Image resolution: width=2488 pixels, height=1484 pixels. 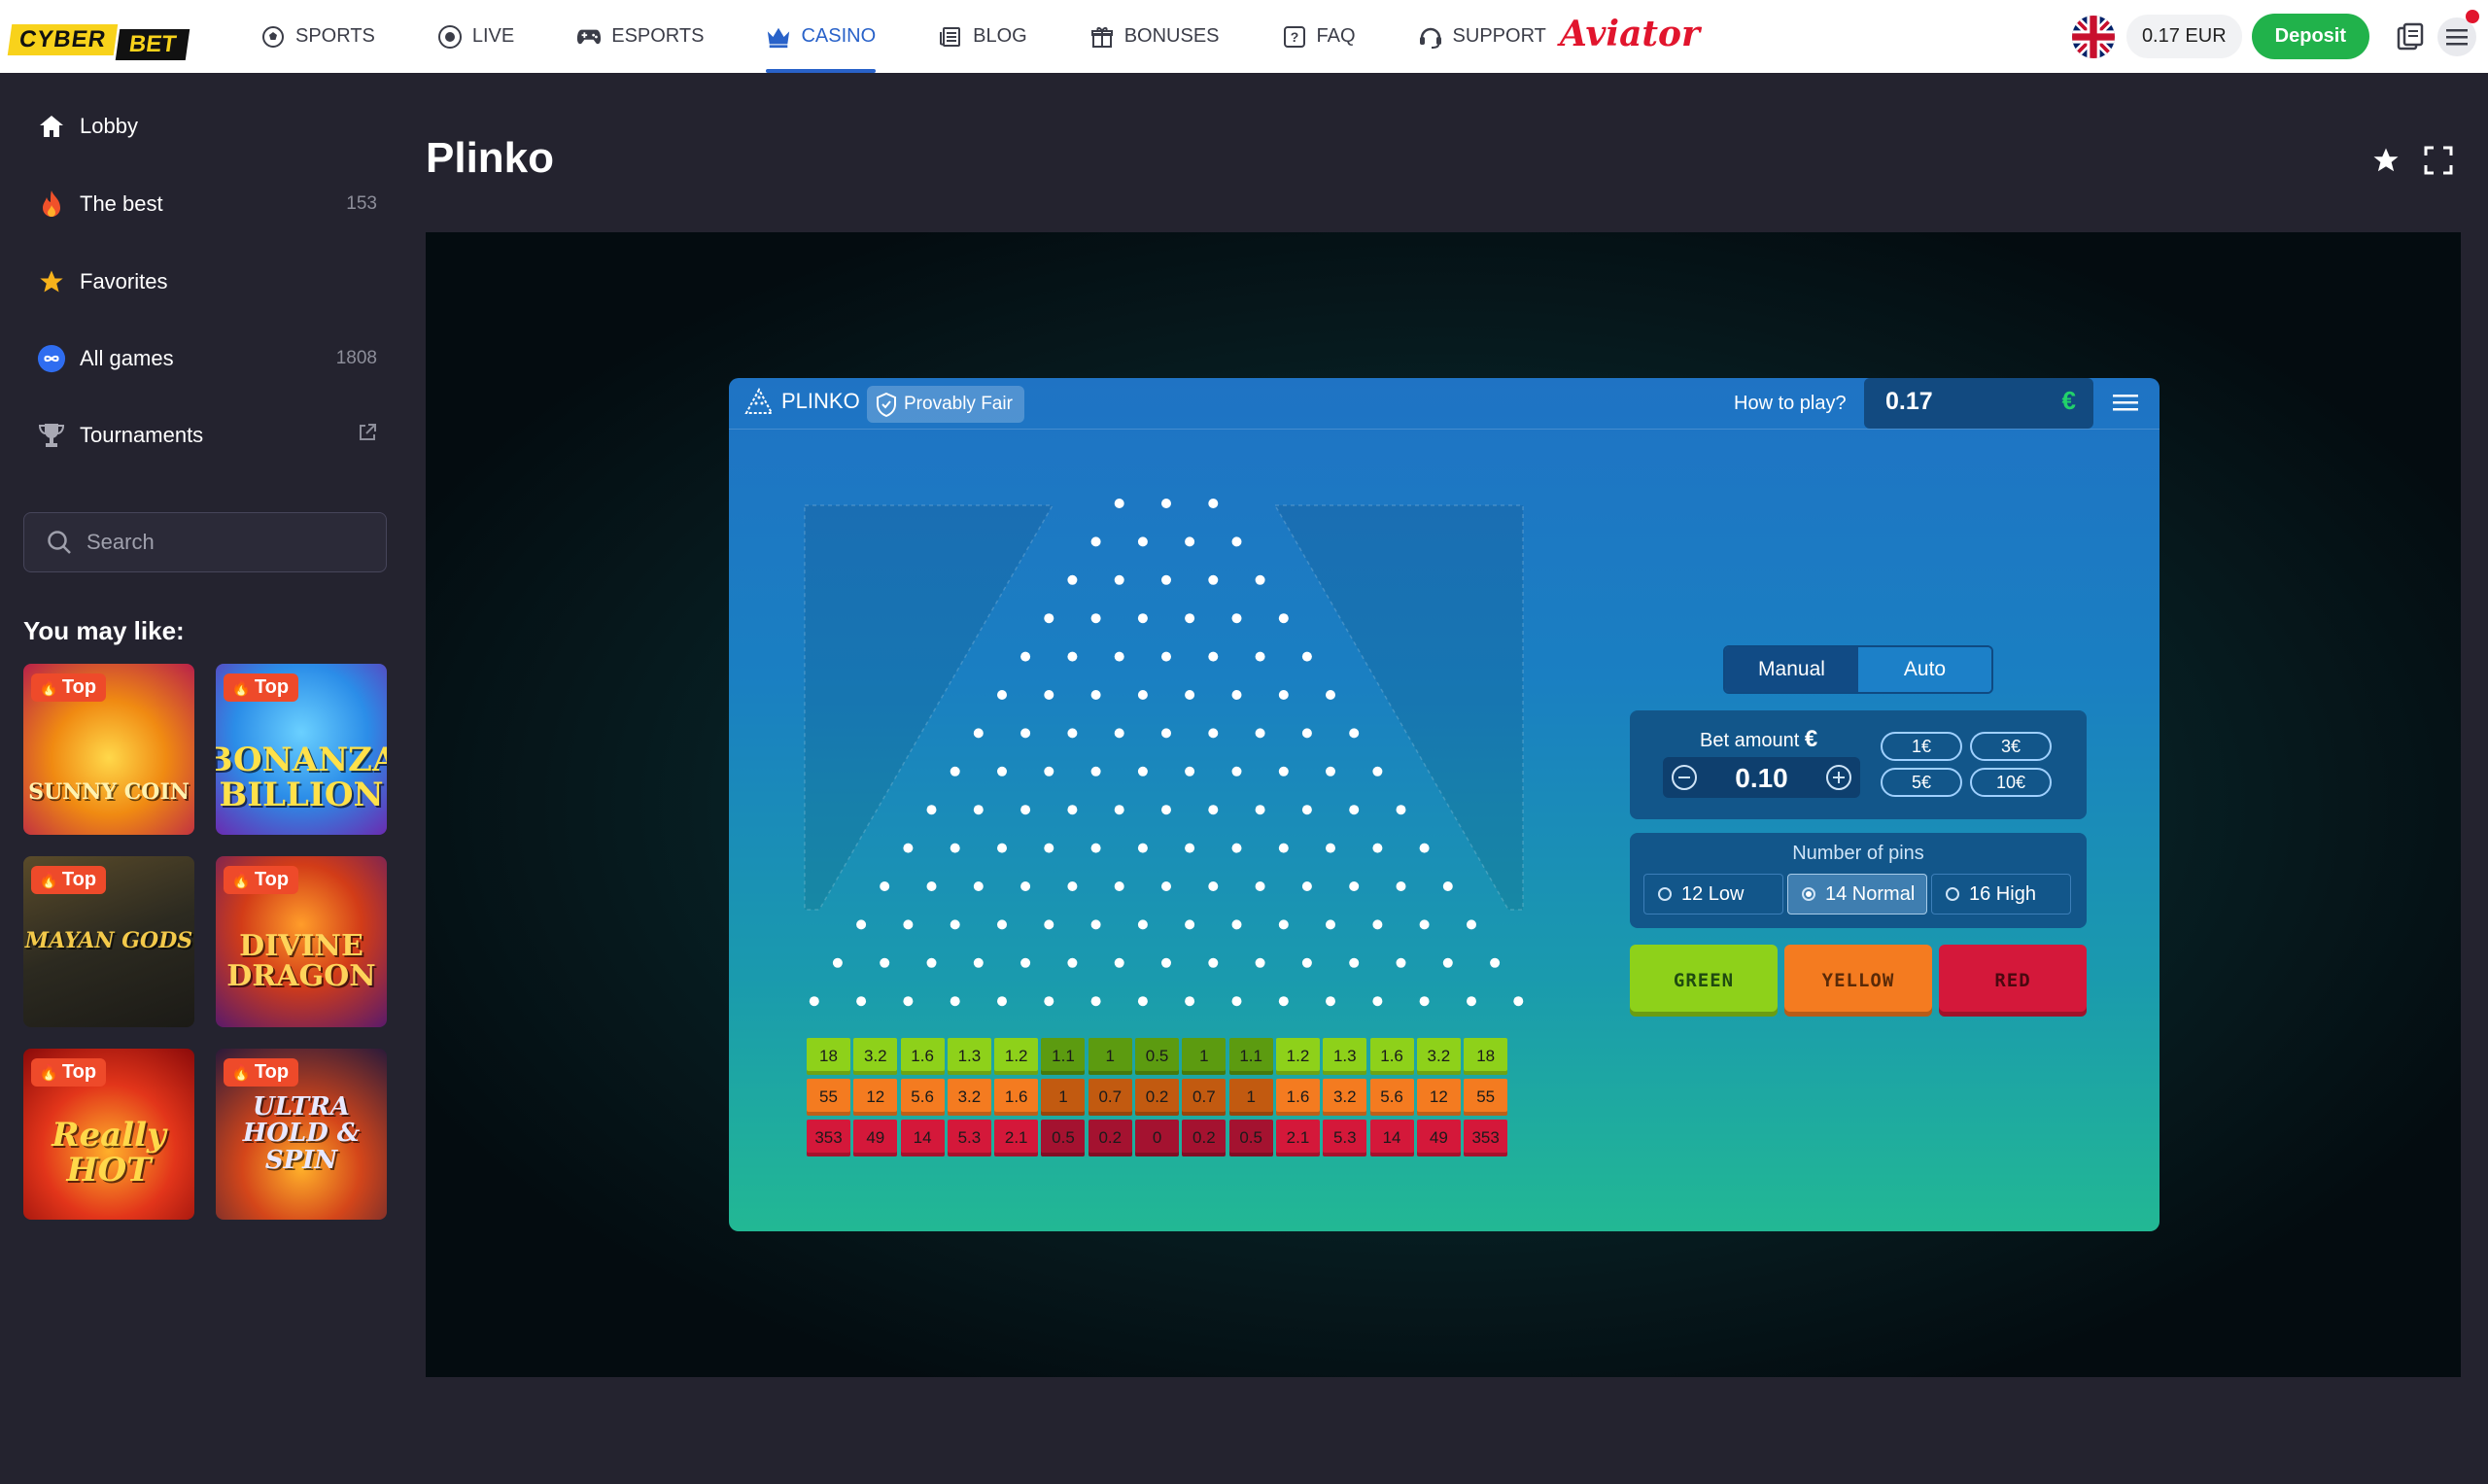 I want to click on nav-sports: SPORTS, so click(x=317, y=36).